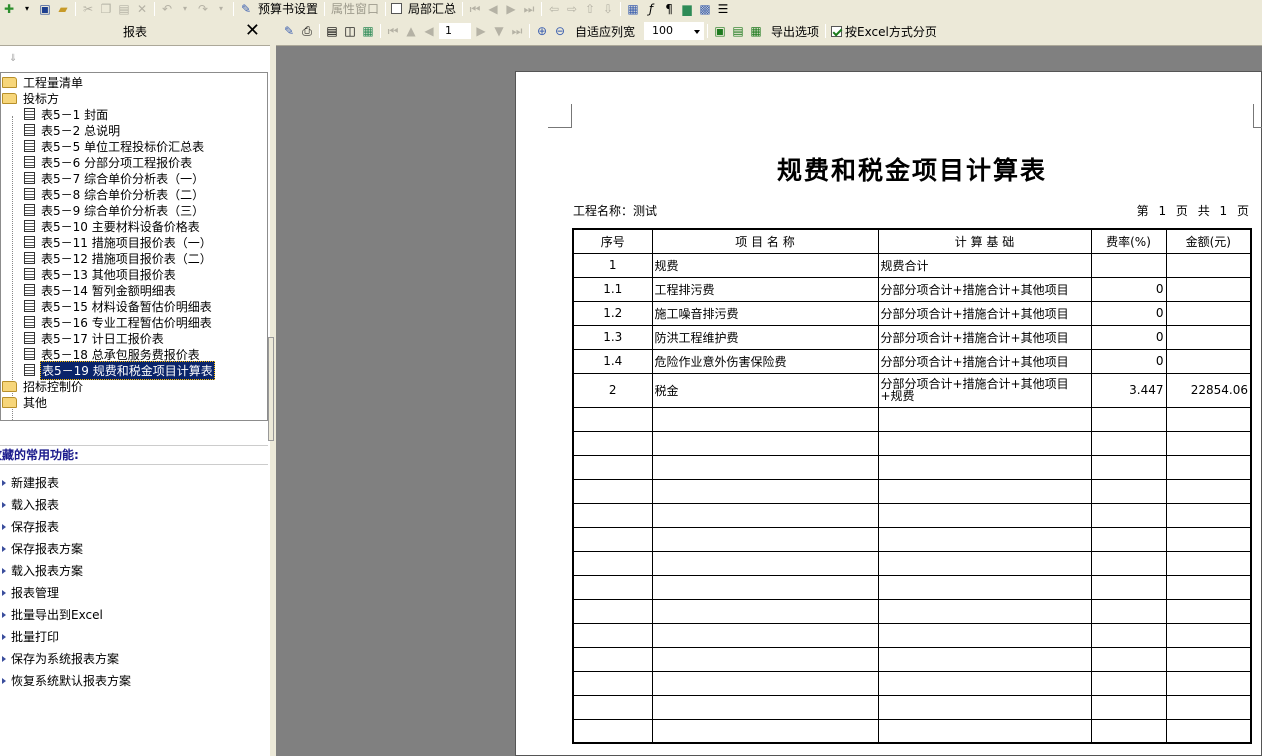 The width and height of the screenshot is (1262, 756). Describe the element at coordinates (9, 9) in the screenshot. I see `new-report-icon: ✚` at that location.